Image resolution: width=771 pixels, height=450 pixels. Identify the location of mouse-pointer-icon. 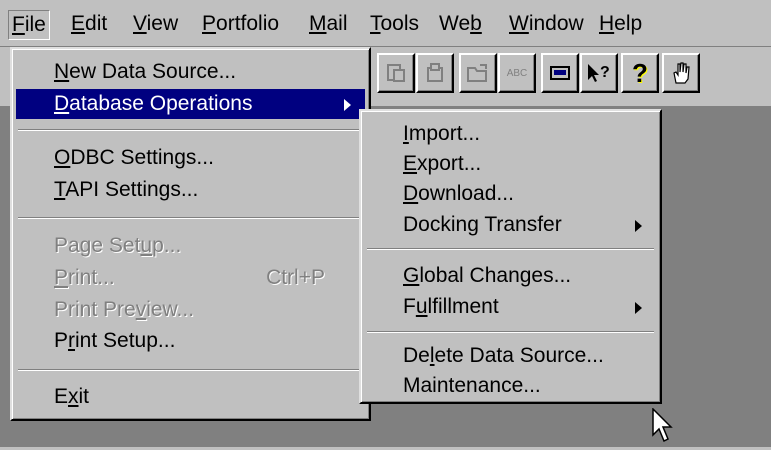
(665, 428).